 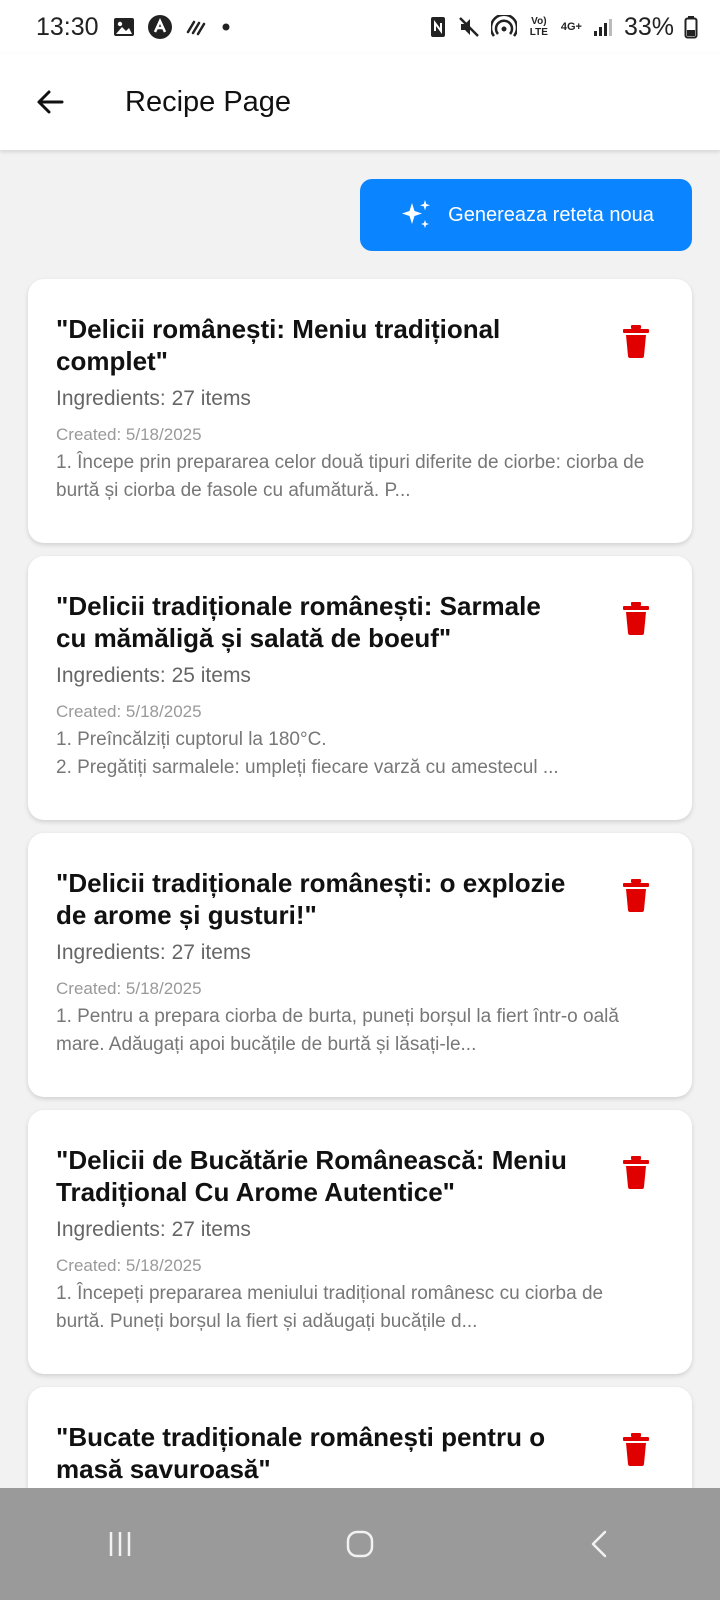 I want to click on gallery-icon, so click(x=123, y=27).